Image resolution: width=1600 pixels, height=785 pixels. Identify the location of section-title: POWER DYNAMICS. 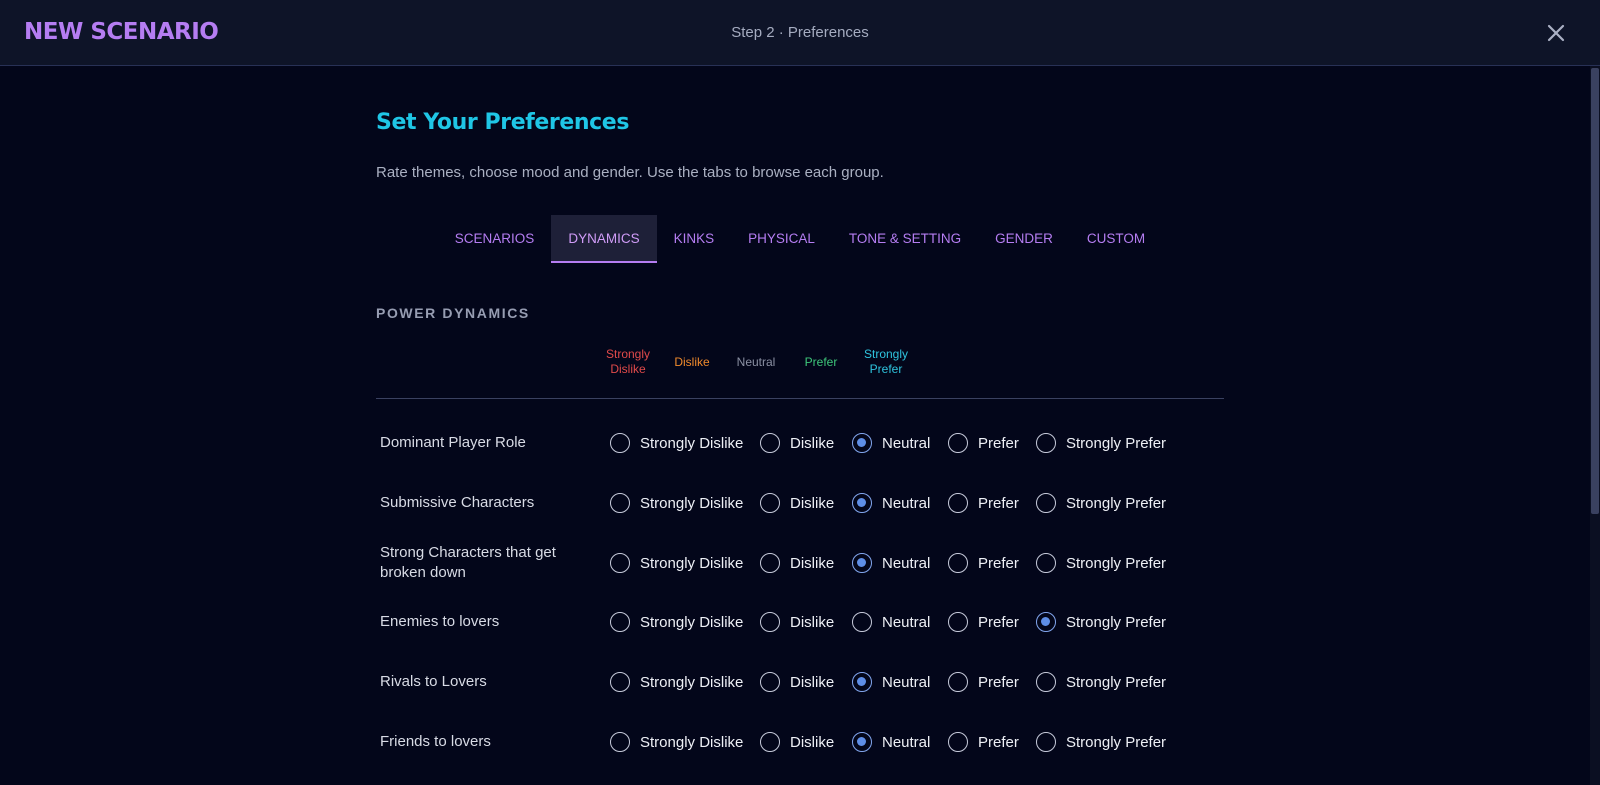
(453, 313).